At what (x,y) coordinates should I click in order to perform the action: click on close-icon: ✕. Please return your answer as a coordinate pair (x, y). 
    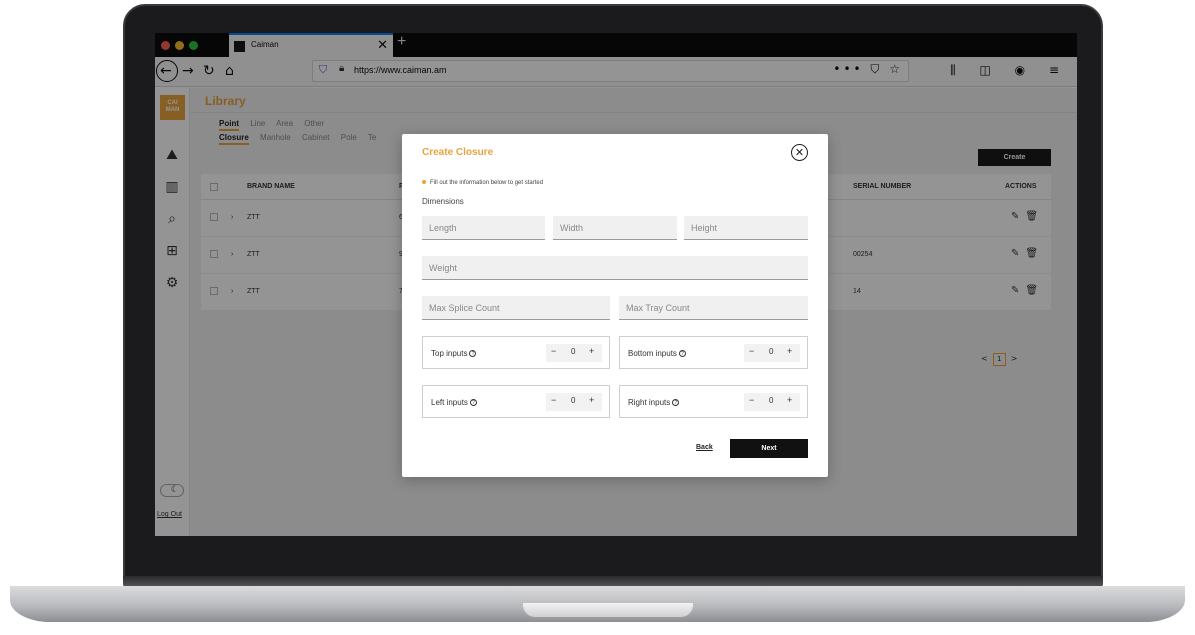
    Looking at the image, I should click on (799, 152).